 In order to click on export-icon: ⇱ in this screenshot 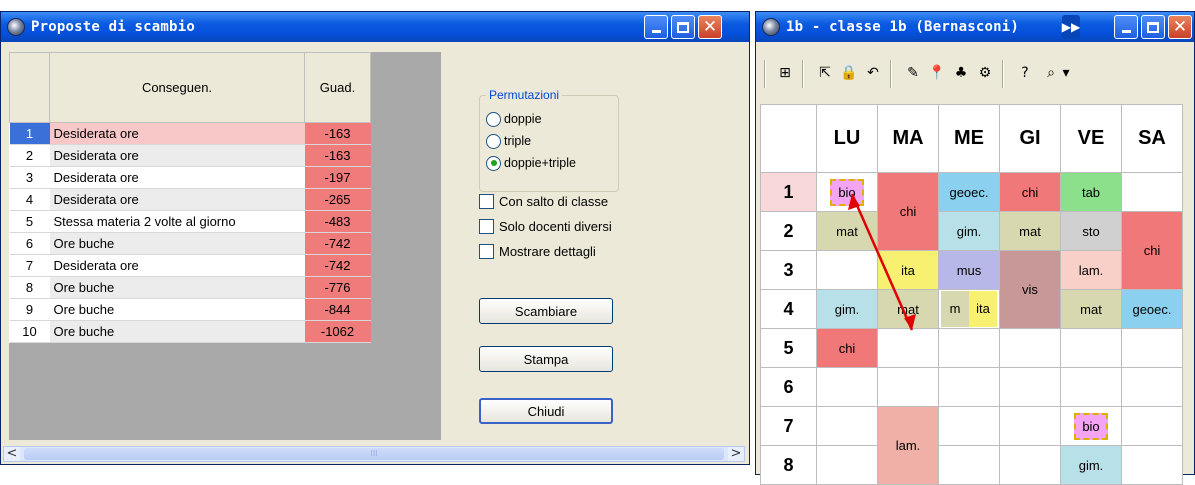, I will do `click(825, 73)`.